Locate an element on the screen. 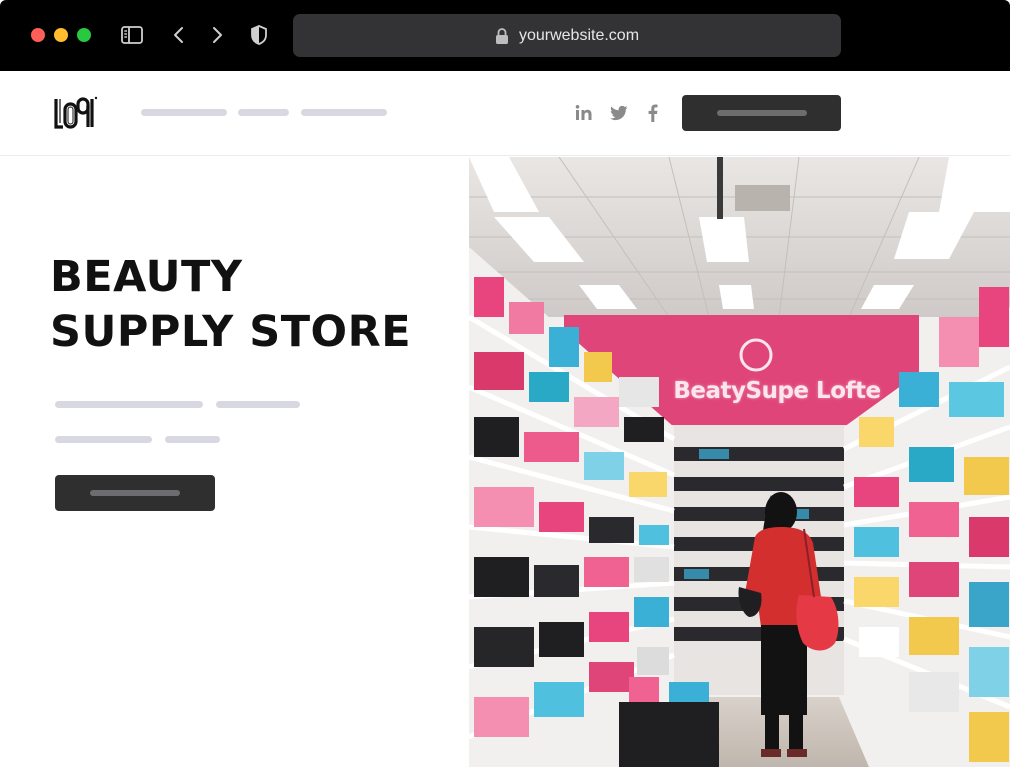  sidebar-icon is located at coordinates (132, 35).